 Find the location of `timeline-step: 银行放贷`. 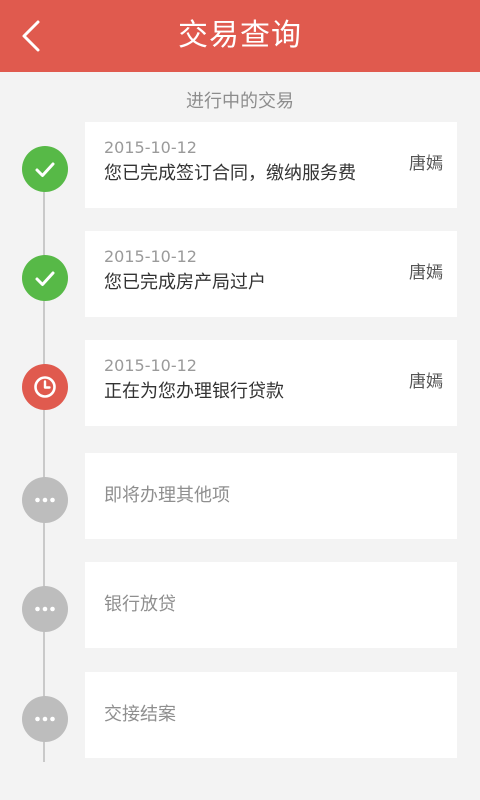

timeline-step: 银行放贷 is located at coordinates (240, 605).